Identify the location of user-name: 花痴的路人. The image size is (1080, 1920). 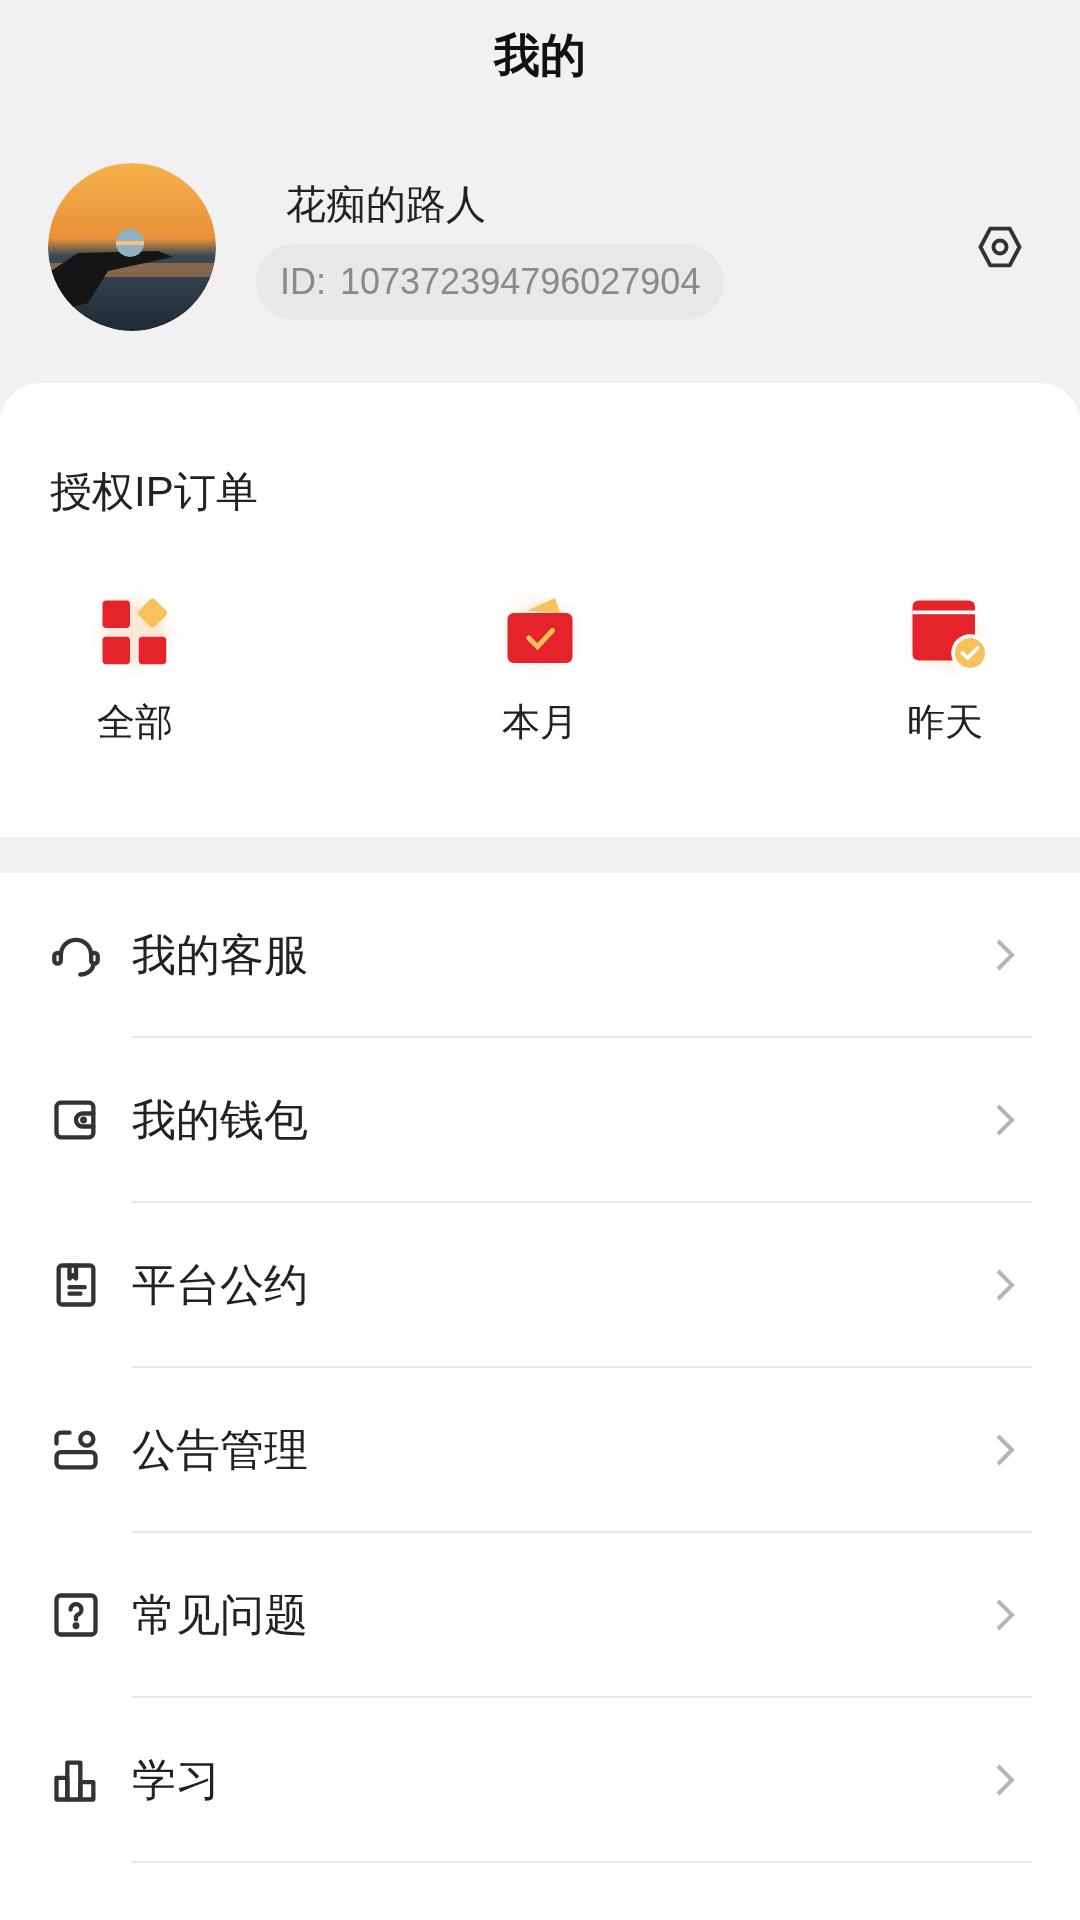
(386, 204).